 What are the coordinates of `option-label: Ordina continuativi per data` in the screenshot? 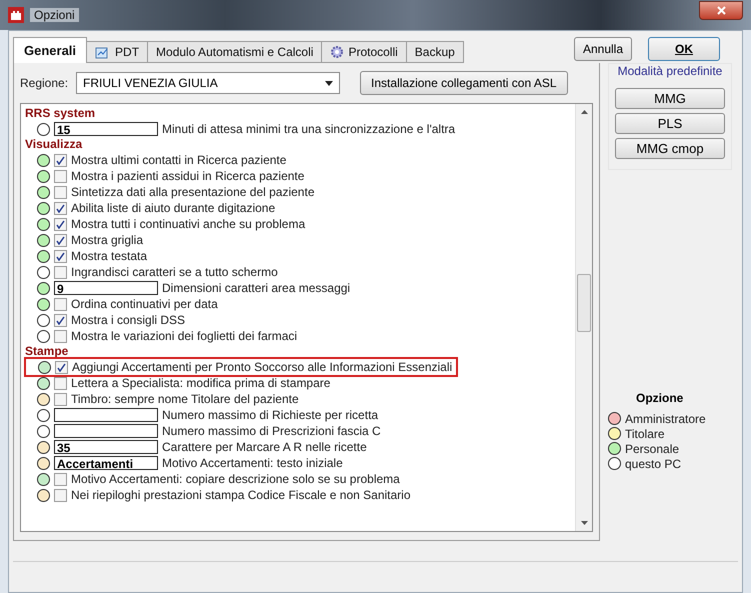 It's located at (144, 304).